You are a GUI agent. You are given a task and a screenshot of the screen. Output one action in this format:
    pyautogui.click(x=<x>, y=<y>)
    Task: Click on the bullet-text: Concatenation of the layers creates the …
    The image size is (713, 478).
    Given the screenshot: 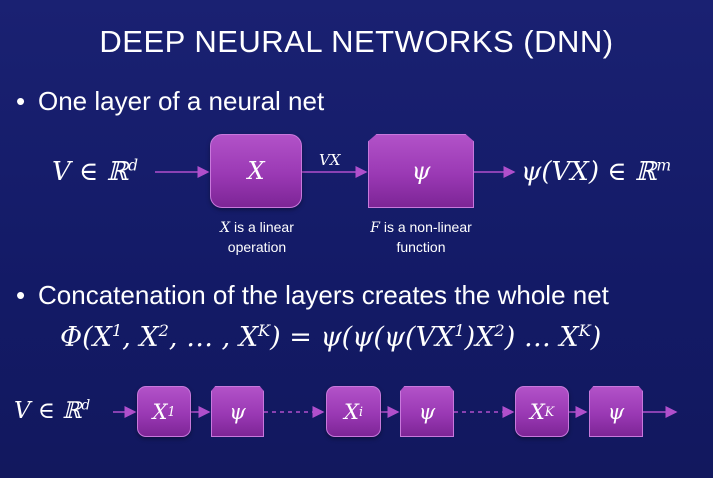 What is the action you would take?
    pyautogui.click(x=323, y=295)
    